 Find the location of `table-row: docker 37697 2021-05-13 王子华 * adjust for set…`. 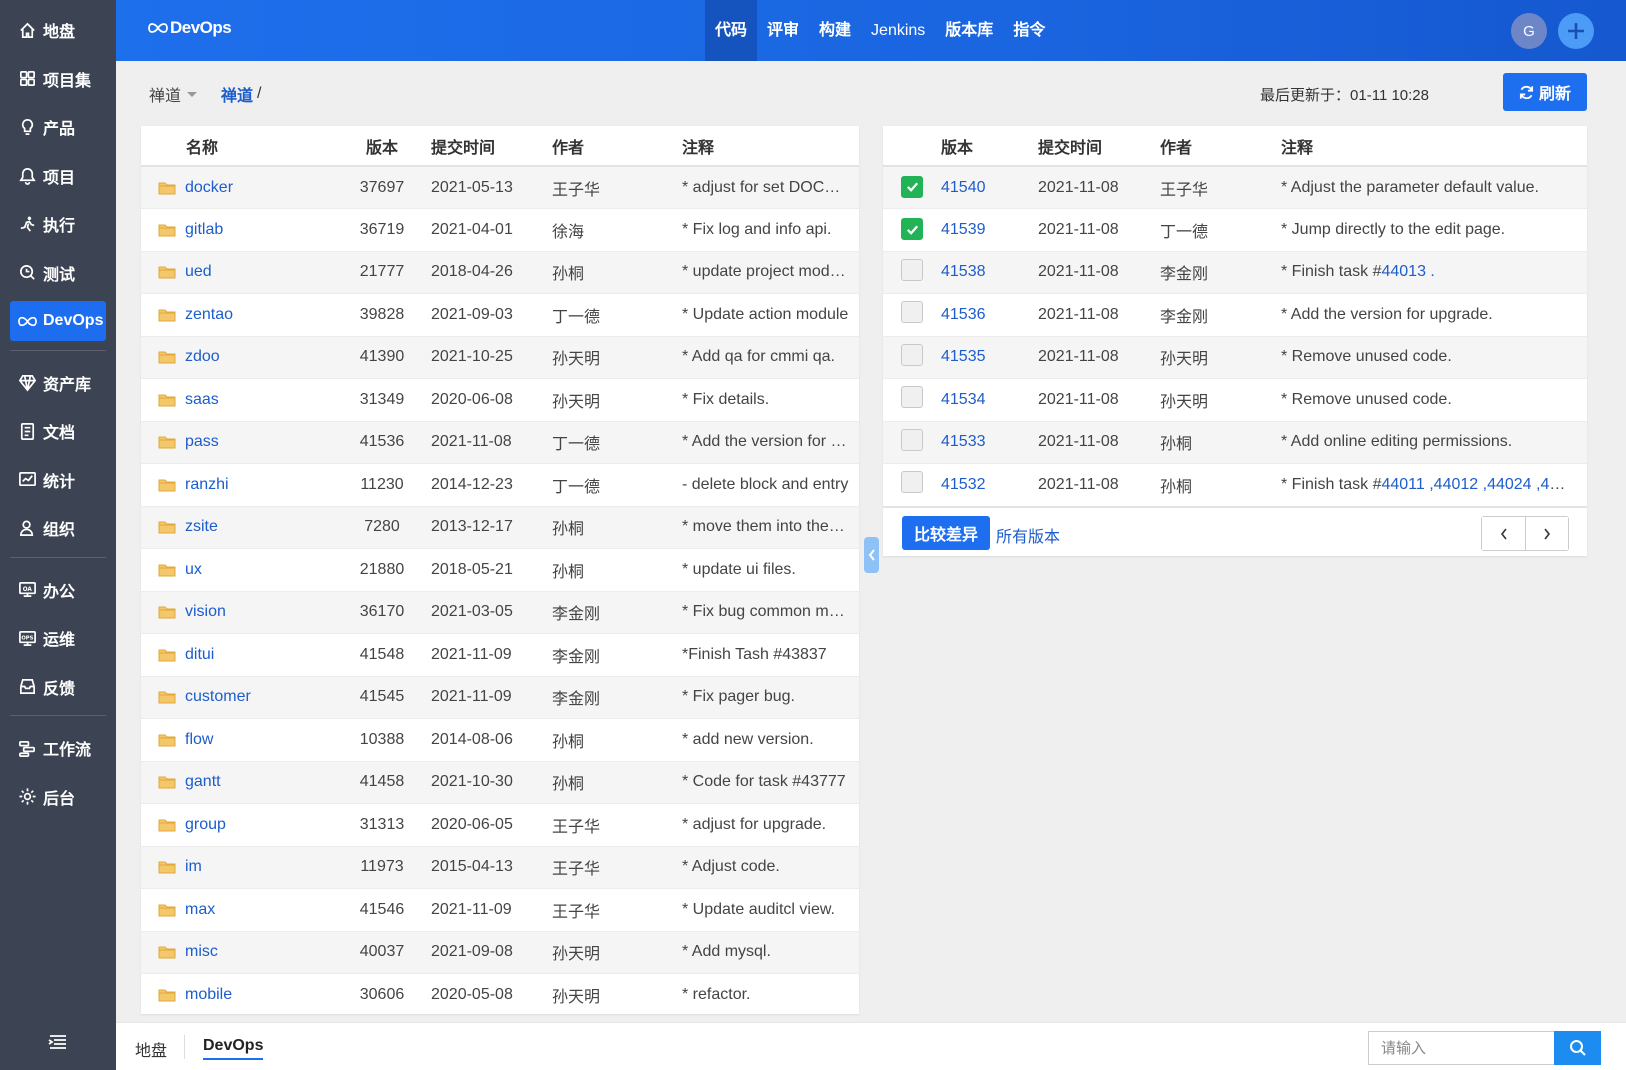

table-row: docker 37697 2021-05-13 王子华 * adjust for set… is located at coordinates (500, 187).